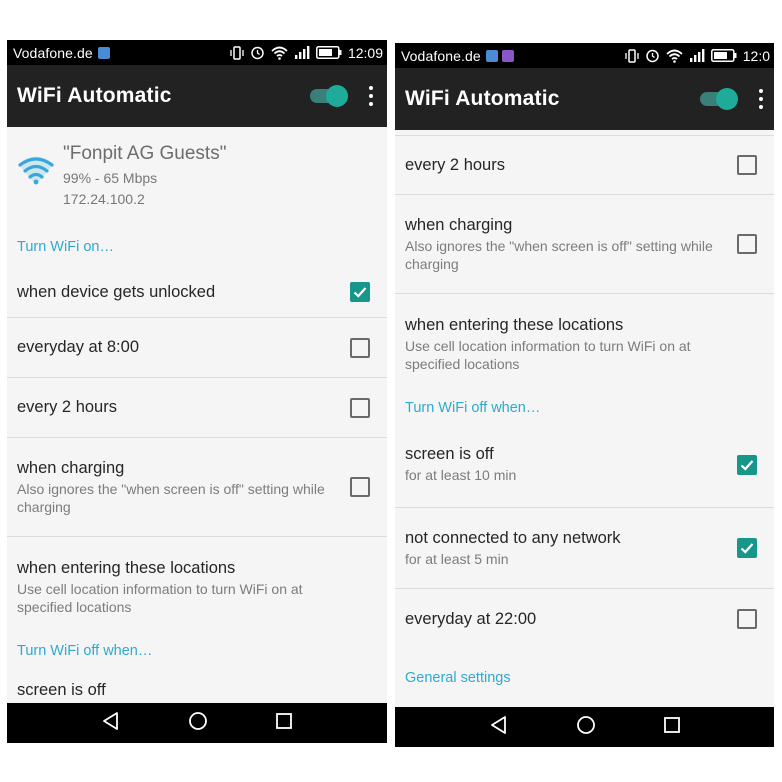 This screenshot has height=782, width=782. I want to click on section-header-general: General settings, so click(458, 678).